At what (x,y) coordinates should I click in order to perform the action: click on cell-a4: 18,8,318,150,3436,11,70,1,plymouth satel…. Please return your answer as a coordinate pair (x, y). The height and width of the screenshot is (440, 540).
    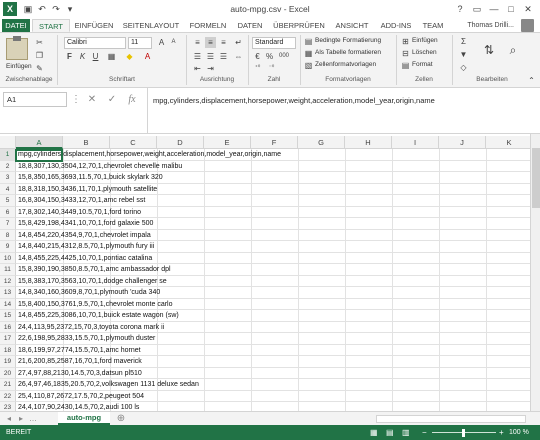
    Looking at the image, I should click on (87, 190).